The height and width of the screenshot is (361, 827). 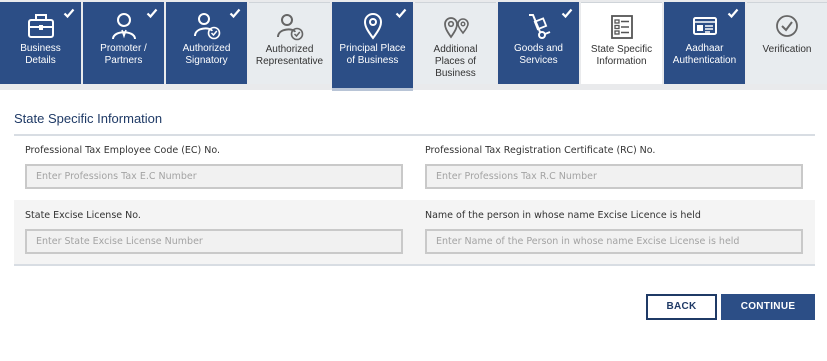 I want to click on tab-label: State Specific Information, so click(x=621, y=55).